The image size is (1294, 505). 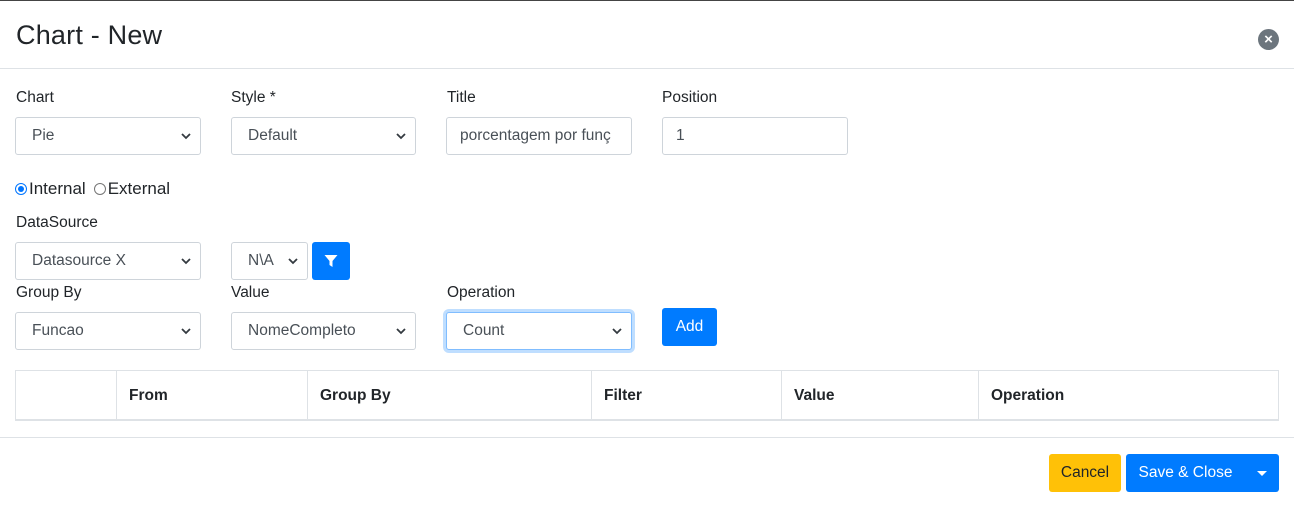 What do you see at coordinates (108, 331) in the screenshot?
I see `group-by-select: Funcao` at bounding box center [108, 331].